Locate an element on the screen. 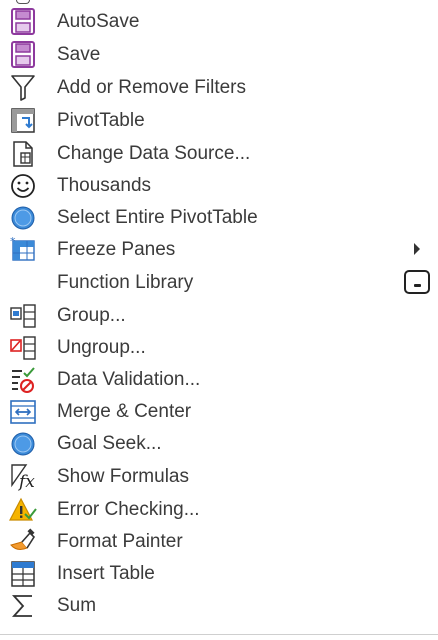 The height and width of the screenshot is (640, 438). menu-item-label: Show Formulas is located at coordinates (123, 476).